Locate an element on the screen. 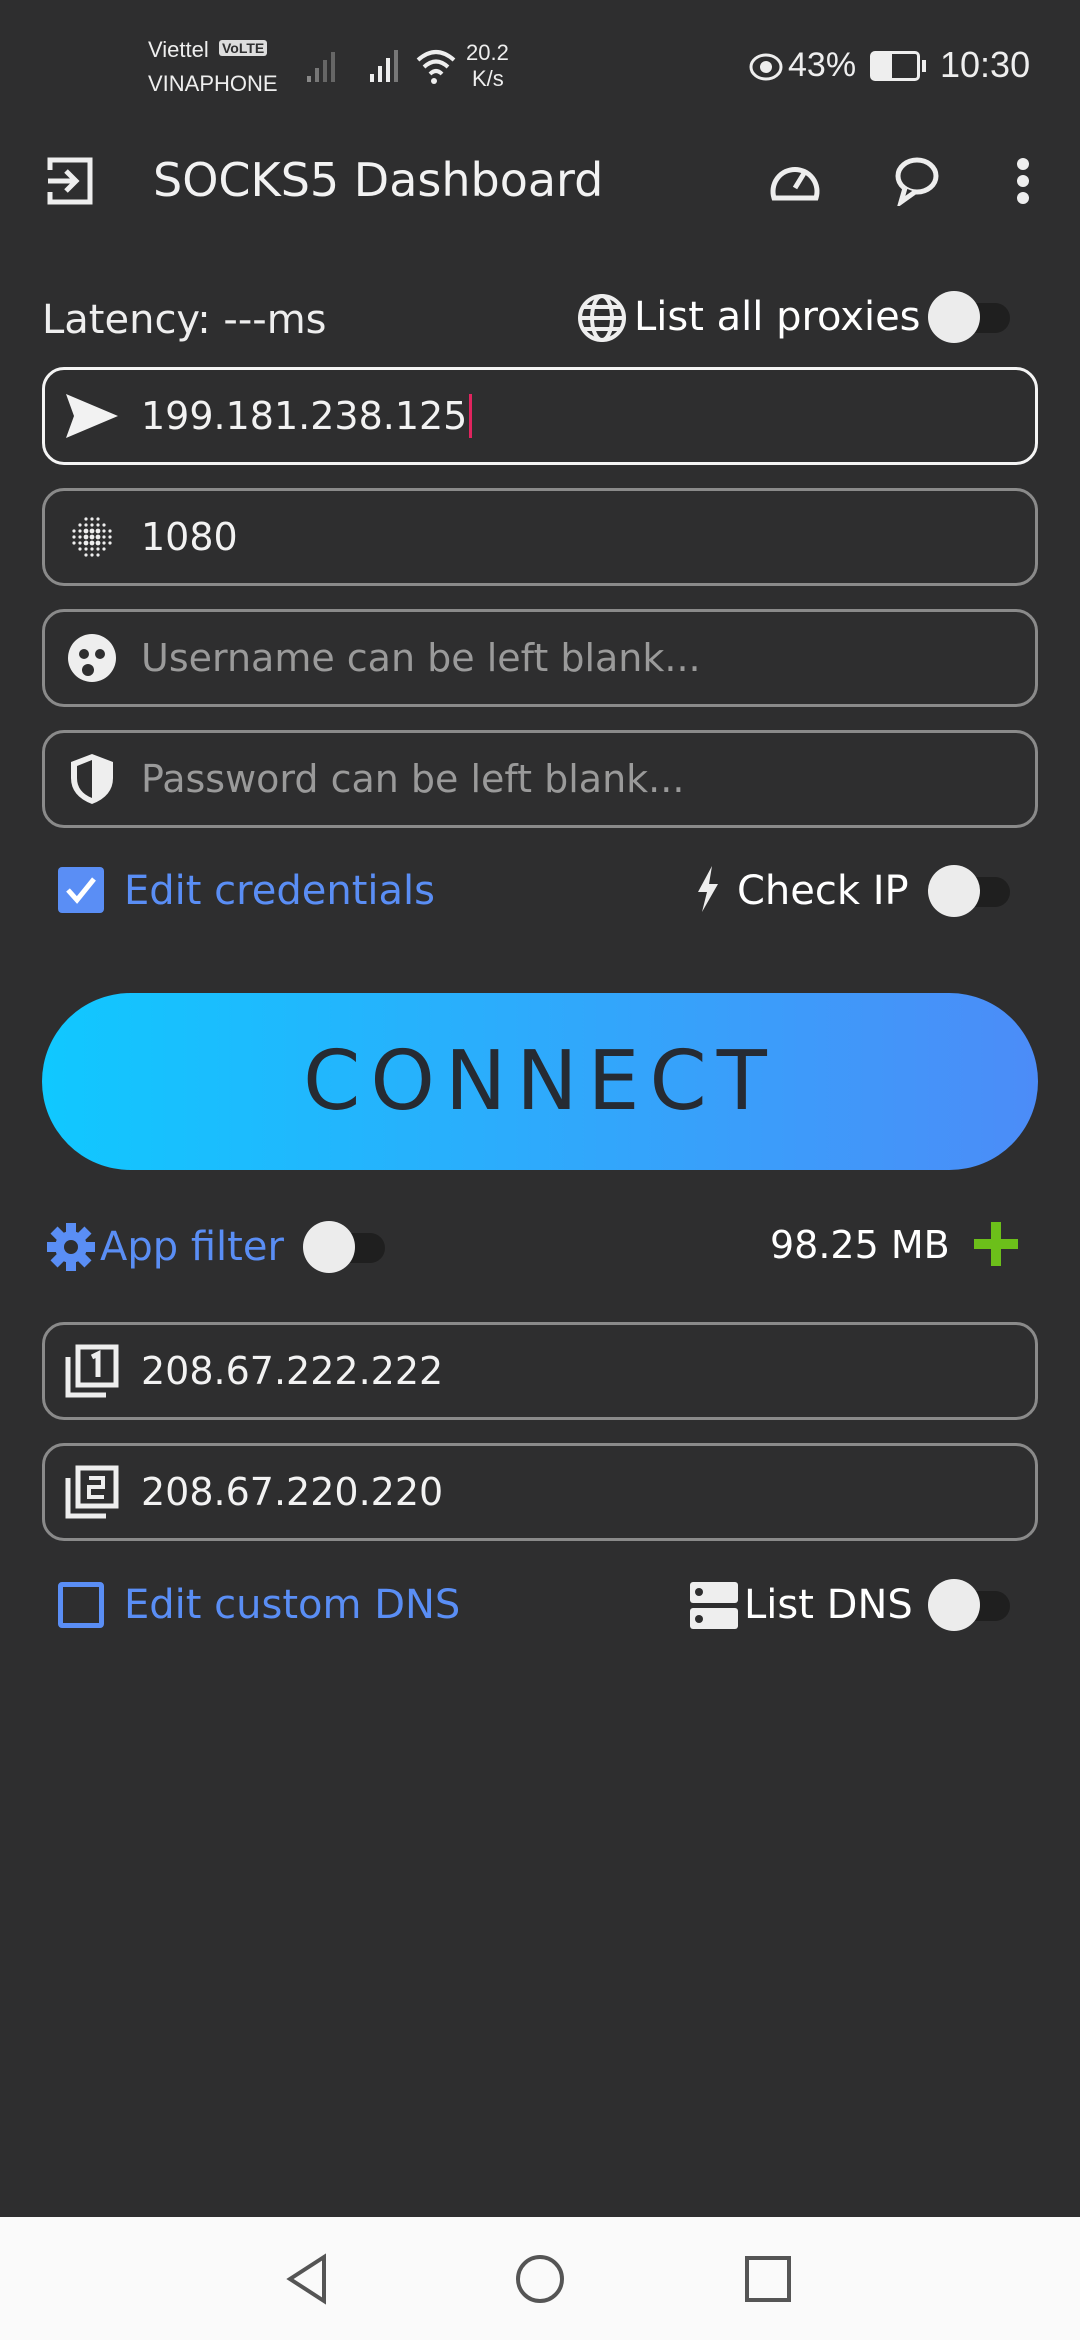 This screenshot has width=1080, height=2340. dns-primary-field: 208.67.222.222 is located at coordinates (540, 1371).